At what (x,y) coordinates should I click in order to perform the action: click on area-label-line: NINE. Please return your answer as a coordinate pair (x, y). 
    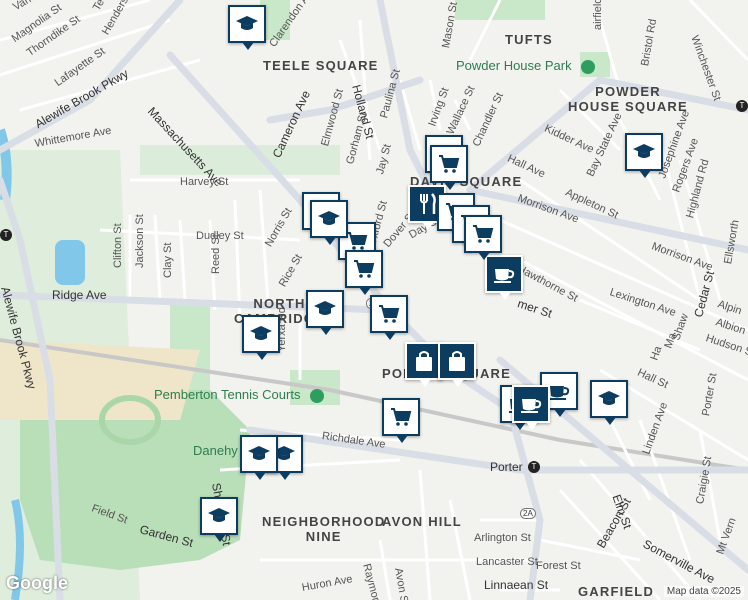
    Looking at the image, I should click on (323, 536).